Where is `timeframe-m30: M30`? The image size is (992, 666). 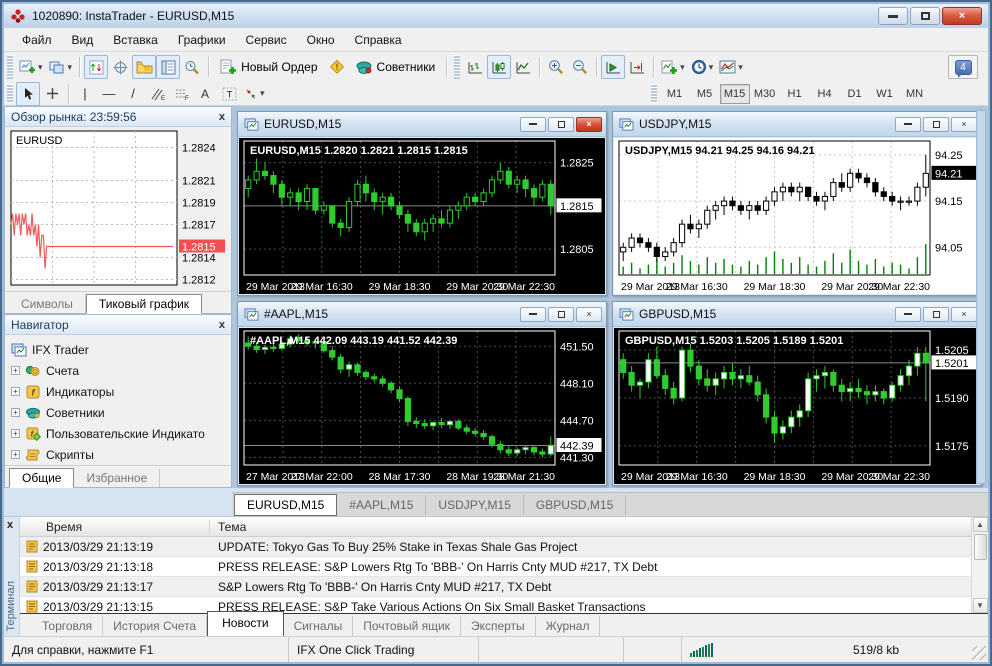
timeframe-m30: M30 is located at coordinates (765, 94).